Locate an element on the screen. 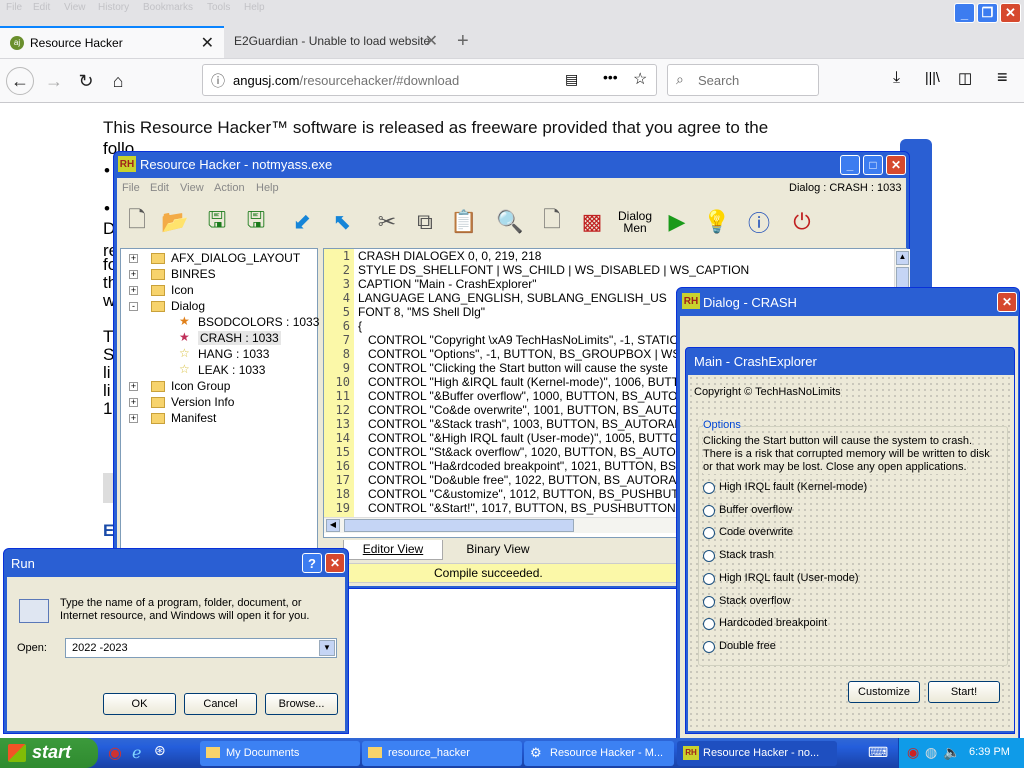  radio-buffer-overflow is located at coordinates (709, 511).